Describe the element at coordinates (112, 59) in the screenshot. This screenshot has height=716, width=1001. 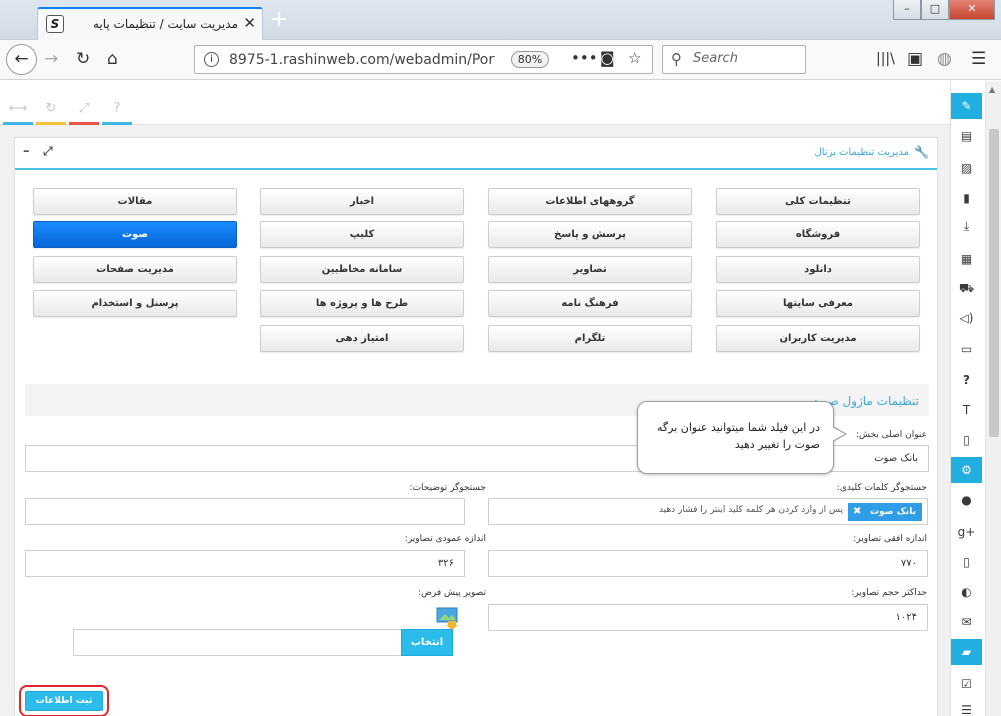
I see `home-icon: ⌂` at that location.